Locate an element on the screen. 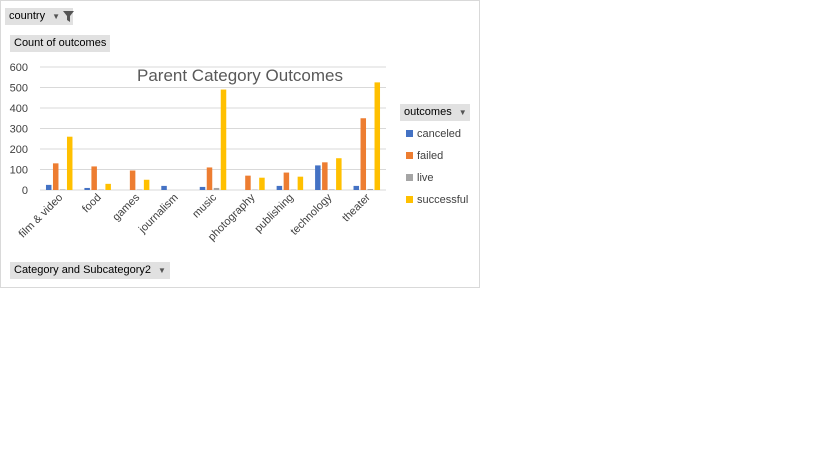  x-tick-label: theater is located at coordinates (356, 207).